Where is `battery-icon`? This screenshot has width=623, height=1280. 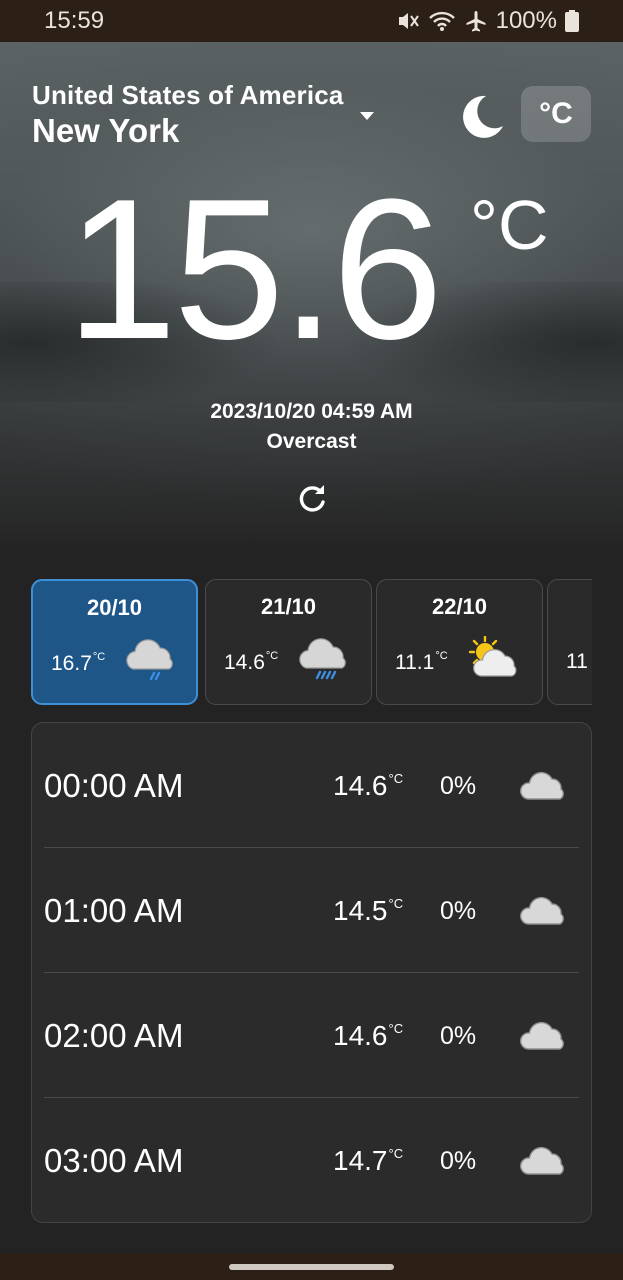
battery-icon is located at coordinates (572, 21).